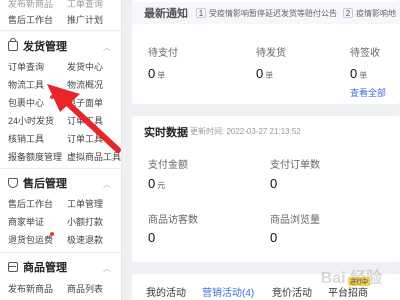 The height and width of the screenshot is (300, 400). Describe the element at coordinates (228, 291) in the screenshot. I see `tab-marketing-activity: 营销活动(4)` at that location.